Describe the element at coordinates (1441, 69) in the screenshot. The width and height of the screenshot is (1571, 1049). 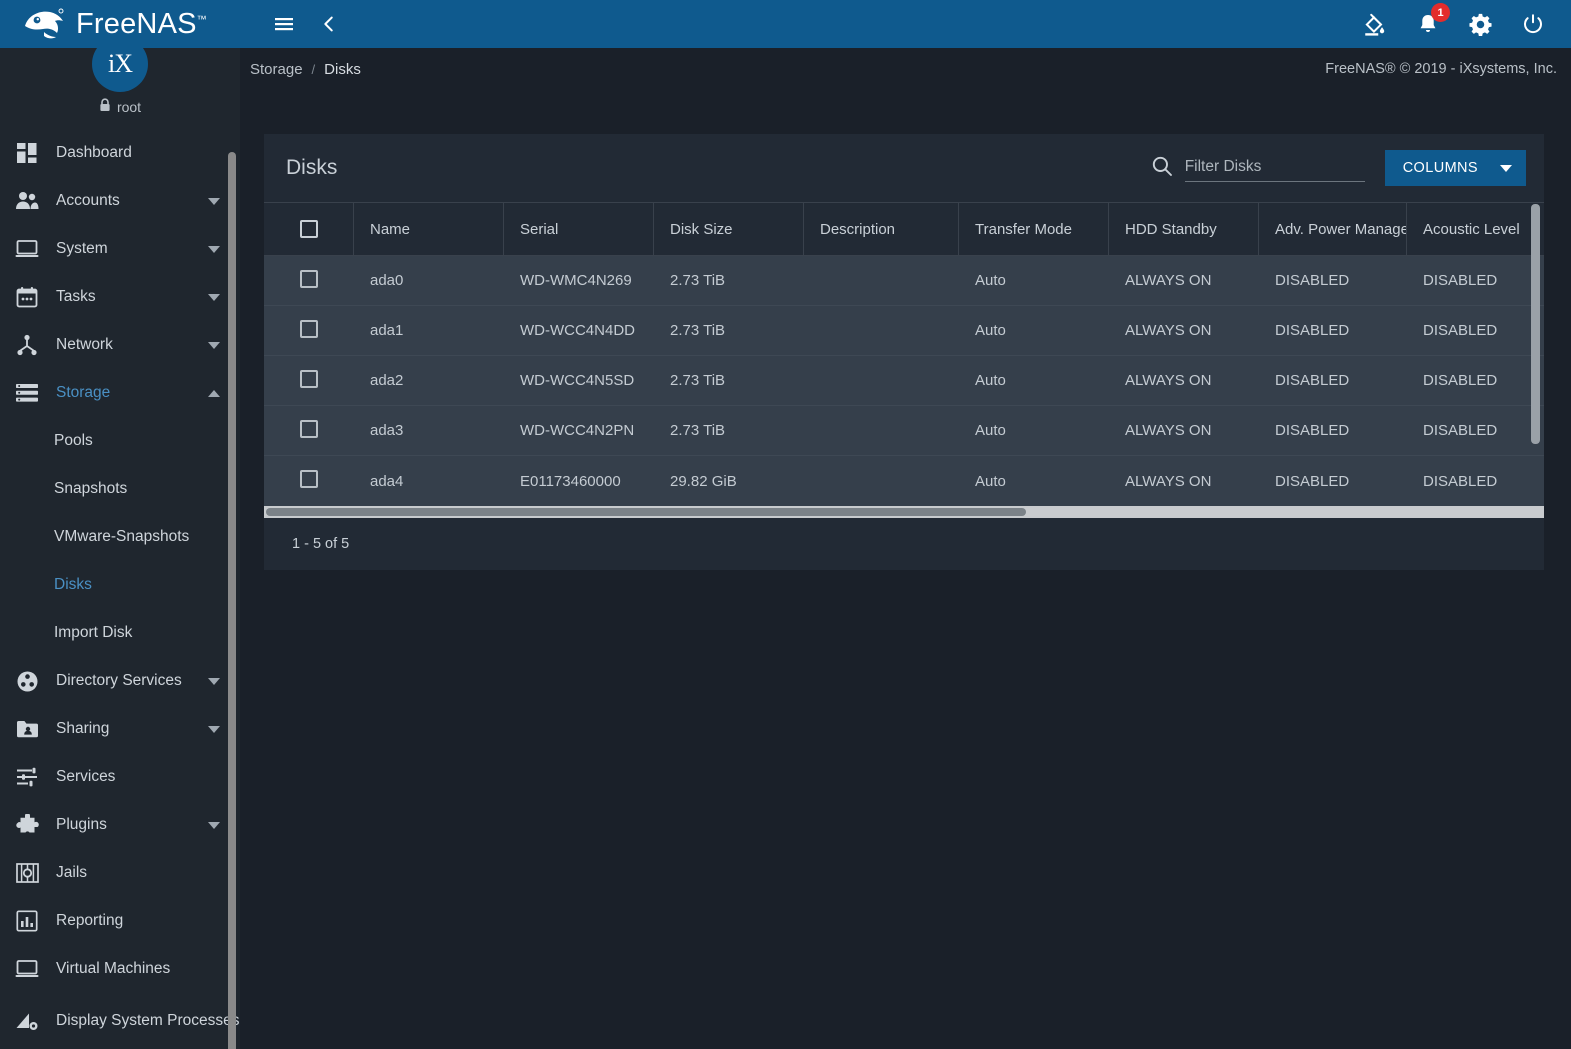
I see `copyright-text: FreeNAS® © 2019 - iXsystems, Inc.` at that location.